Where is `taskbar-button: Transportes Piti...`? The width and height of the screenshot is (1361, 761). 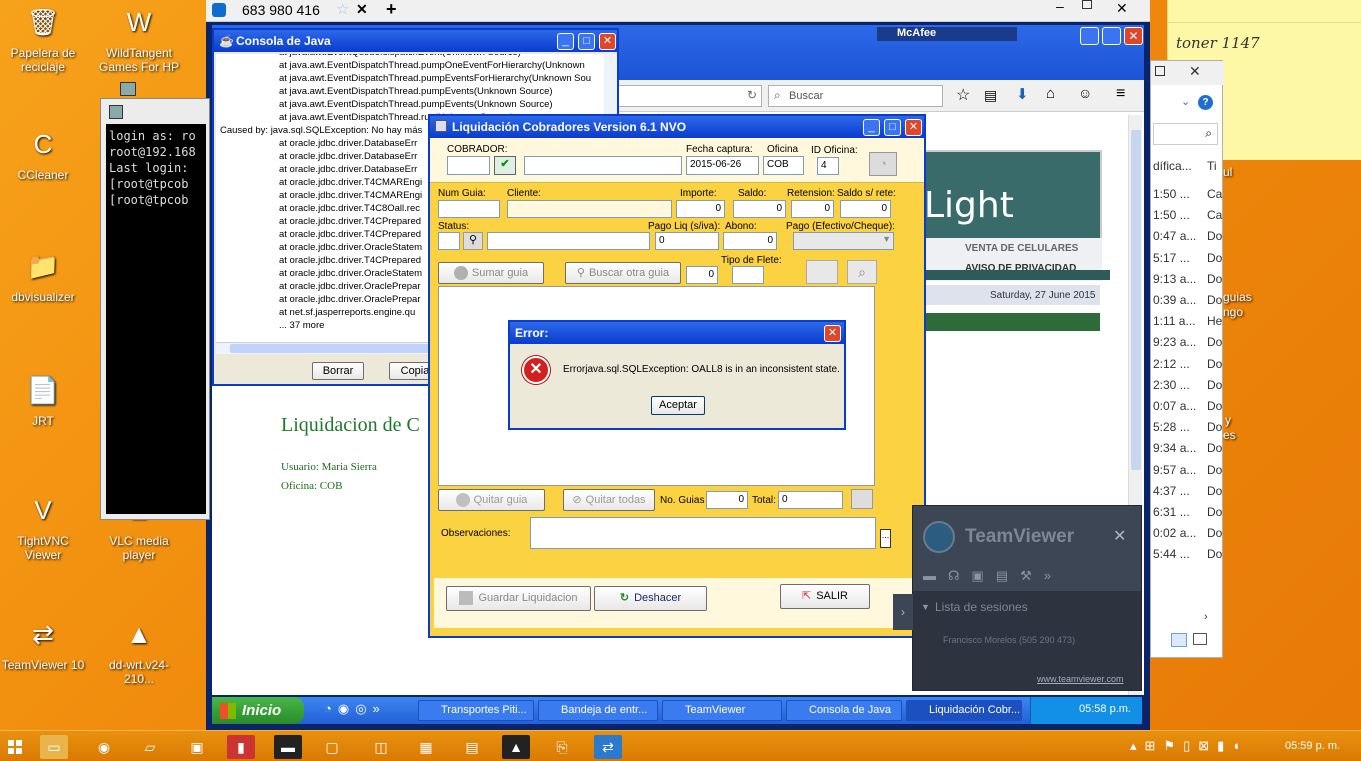 taskbar-button: Transportes Piti... is located at coordinates (476, 710).